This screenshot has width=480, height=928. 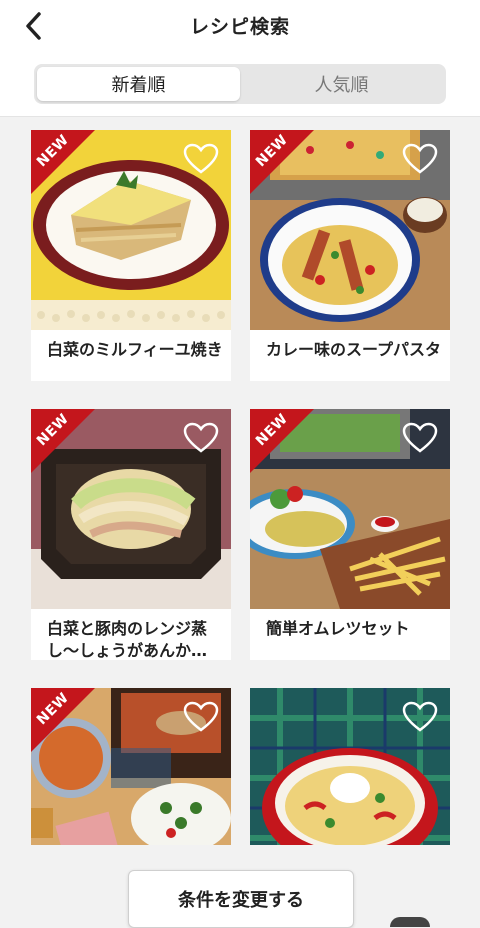 I want to click on recipe-card: NEW 簡単オムレツセット, so click(x=350, y=528).